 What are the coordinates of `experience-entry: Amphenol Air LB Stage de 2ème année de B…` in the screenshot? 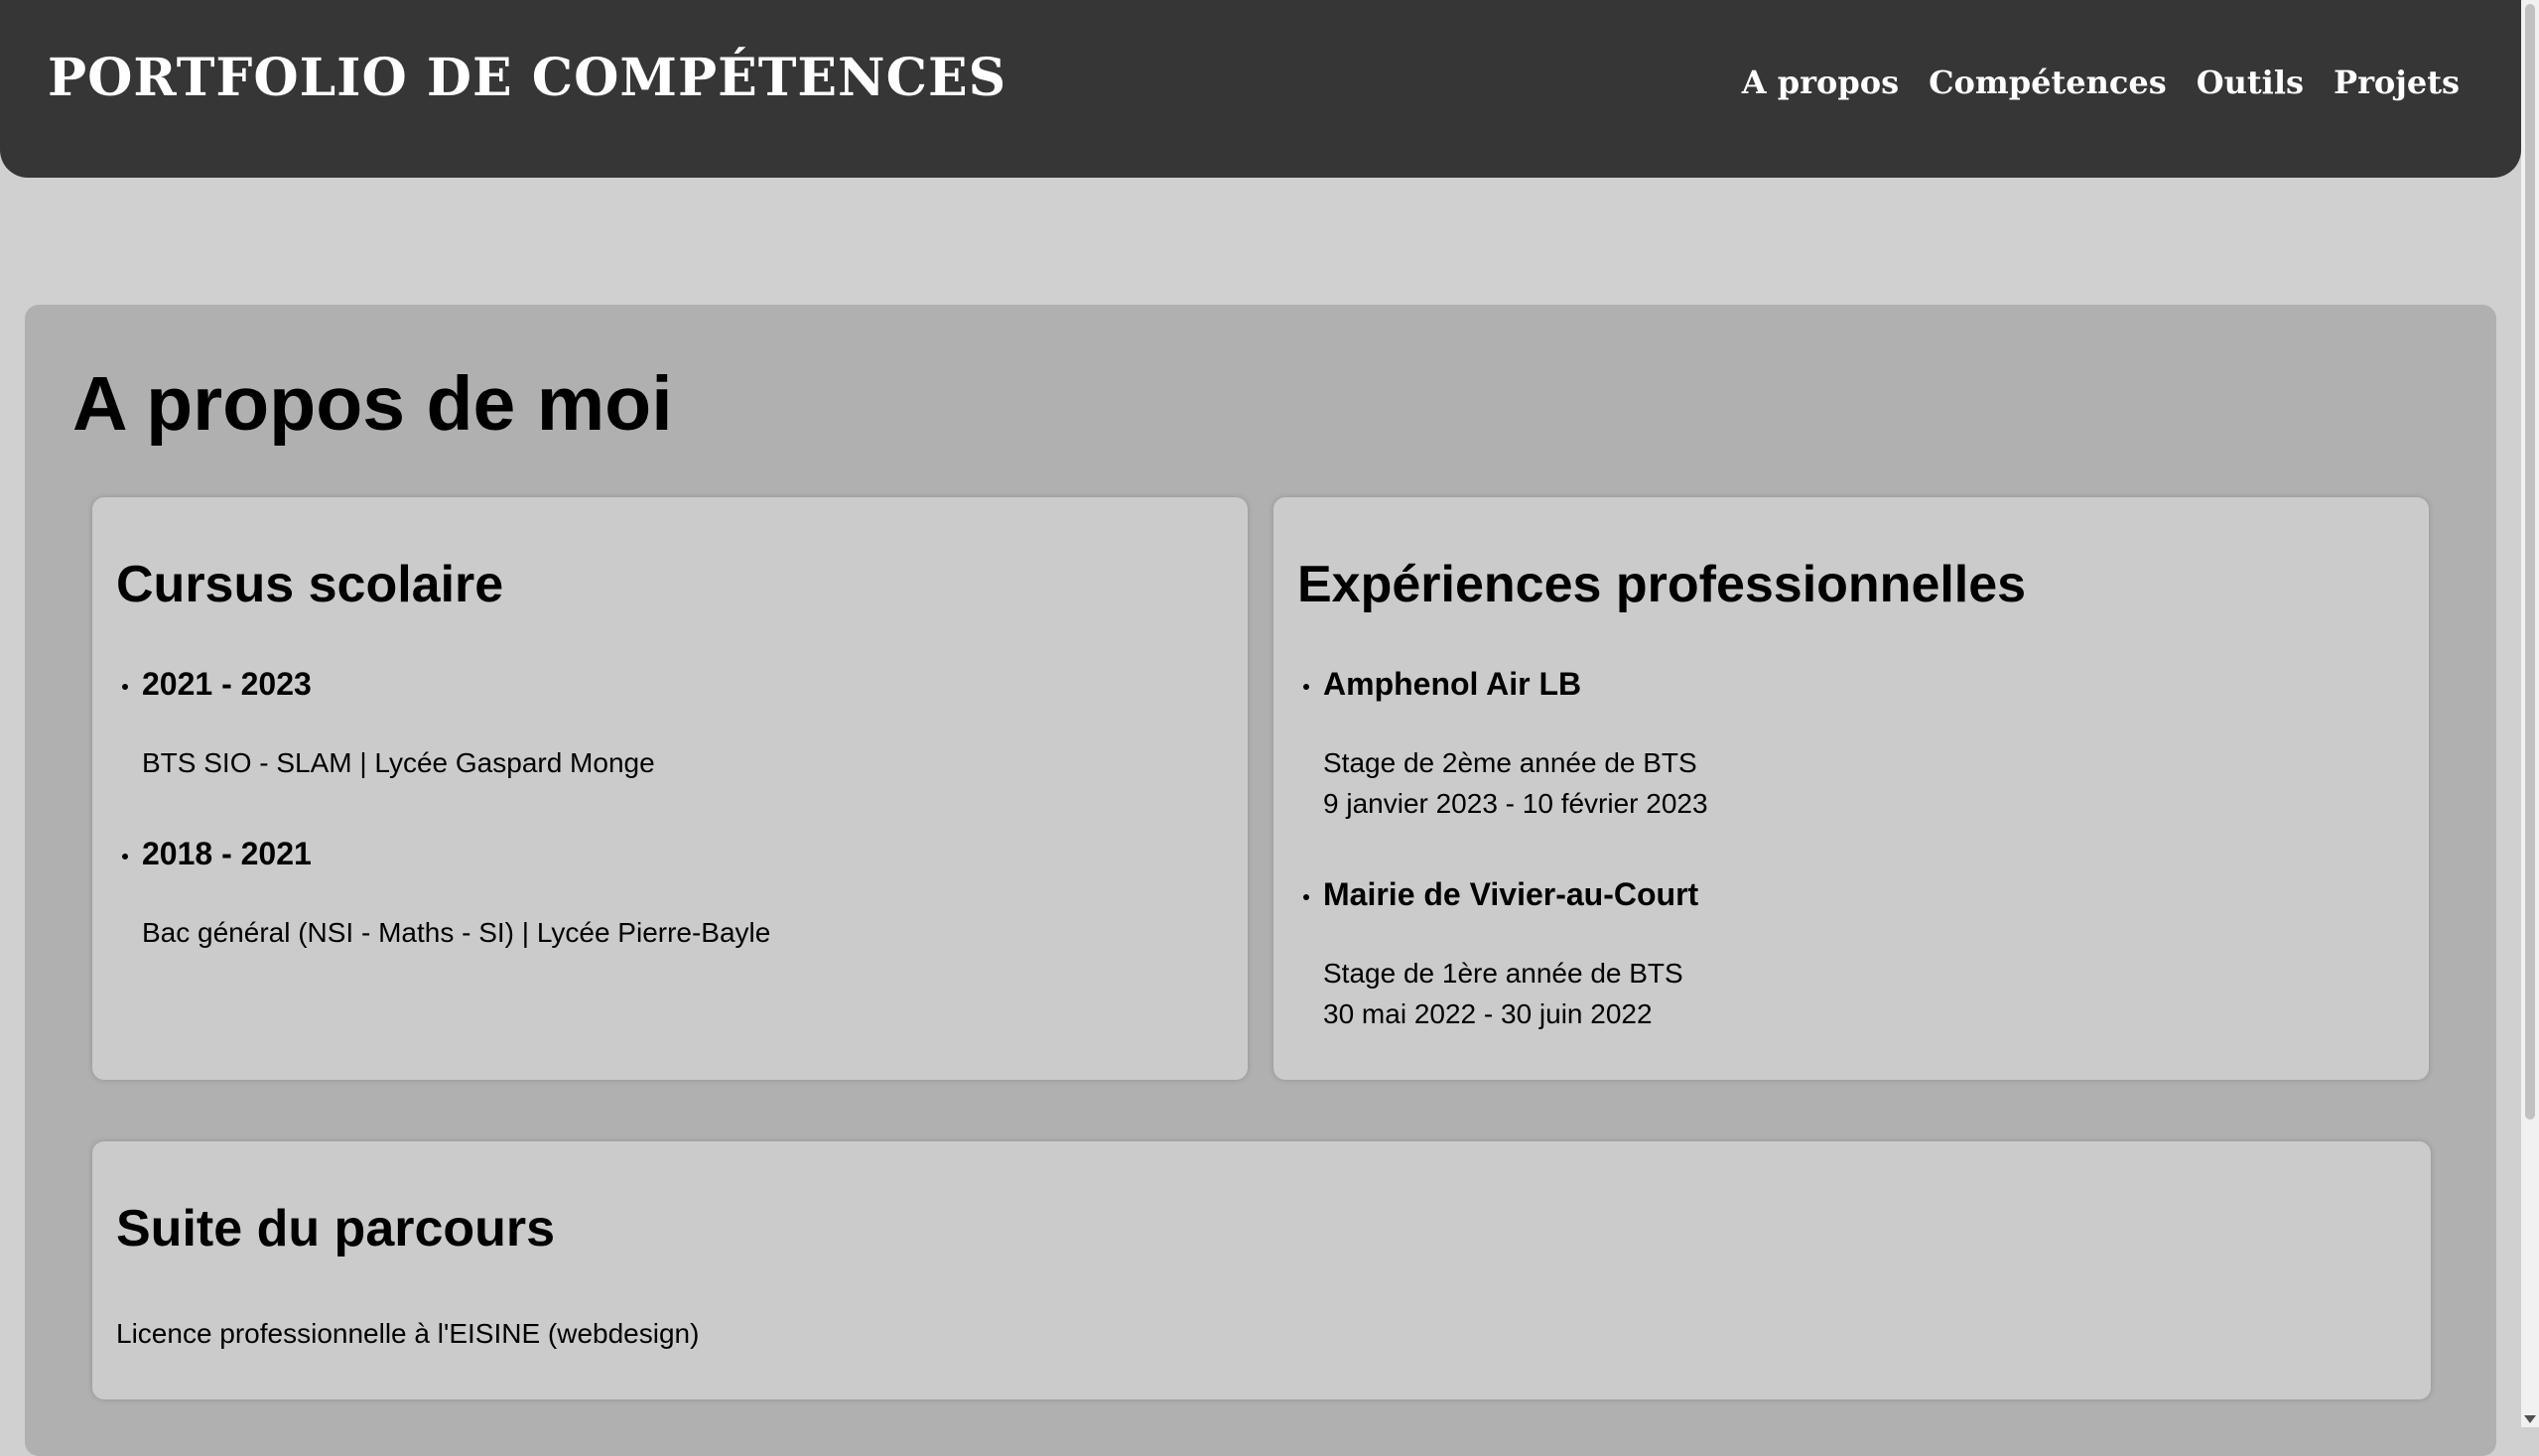 It's located at (1505, 745).